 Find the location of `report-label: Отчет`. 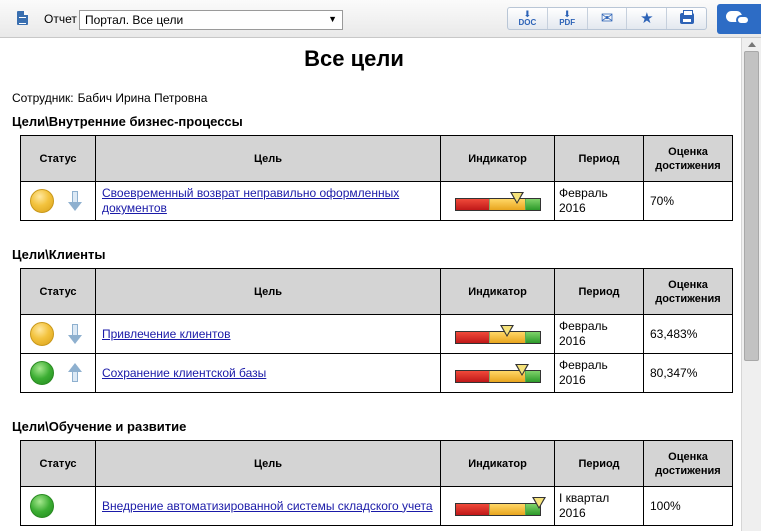

report-label: Отчет is located at coordinates (60, 19).